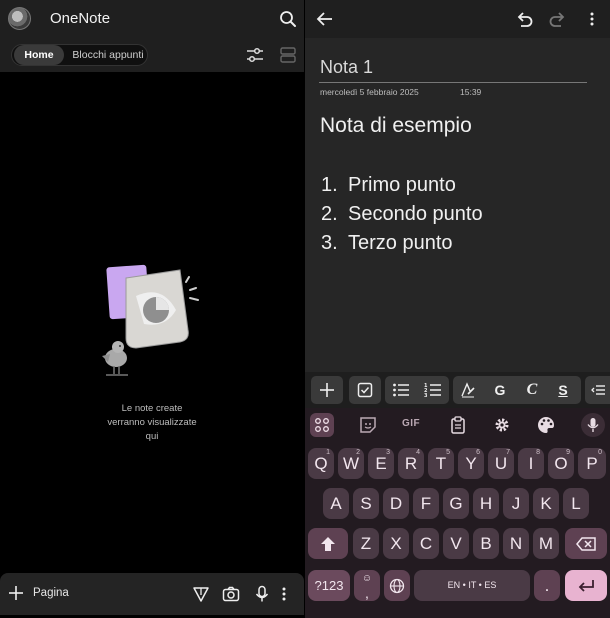 Image resolution: width=610 pixels, height=618 pixels. I want to click on layout-toggle-icon, so click(288, 55).